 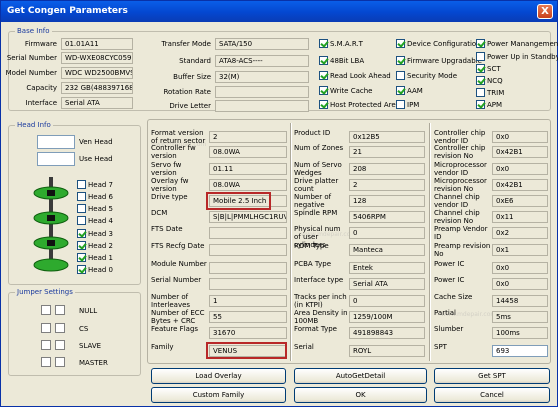 I want to click on col2-label: PCBA Type, so click(x=313, y=264).